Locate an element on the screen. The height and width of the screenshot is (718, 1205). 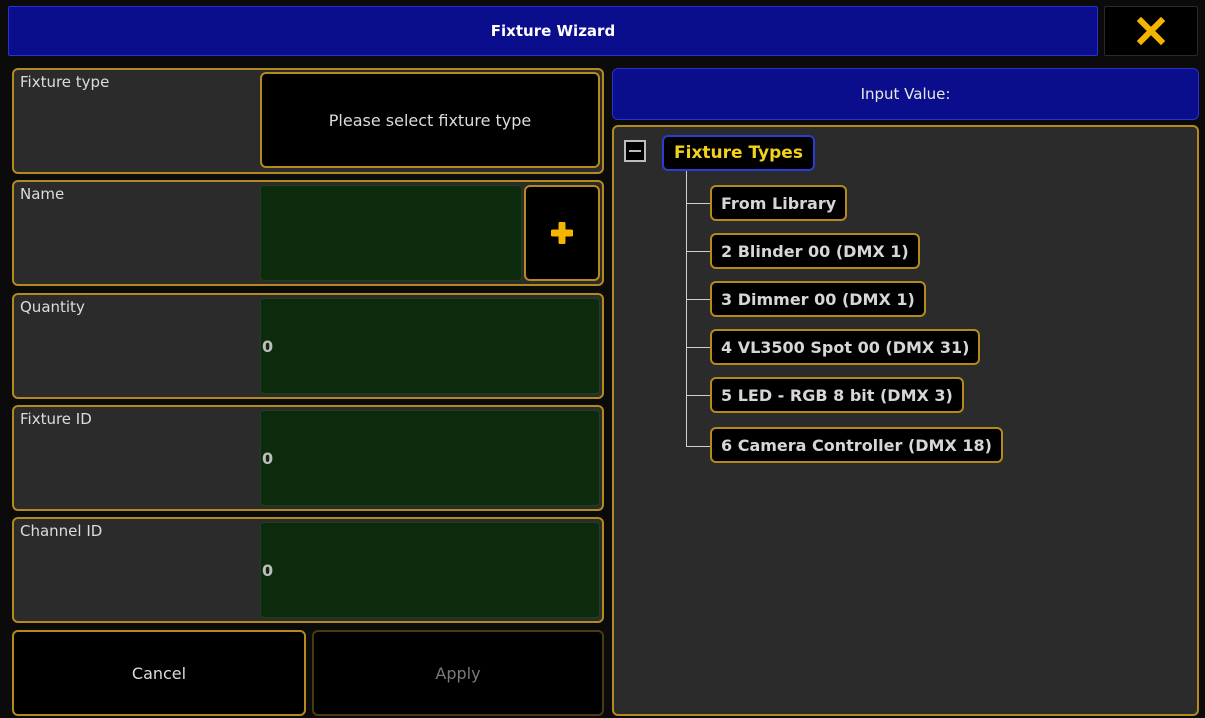
channel-id-field: 0 is located at coordinates (430, 570).